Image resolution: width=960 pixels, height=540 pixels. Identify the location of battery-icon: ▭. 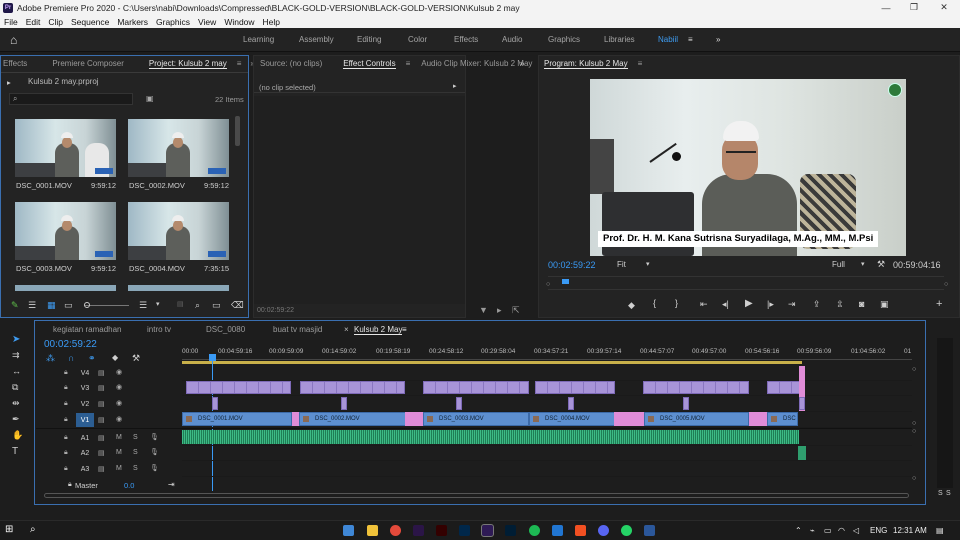
(828, 530).